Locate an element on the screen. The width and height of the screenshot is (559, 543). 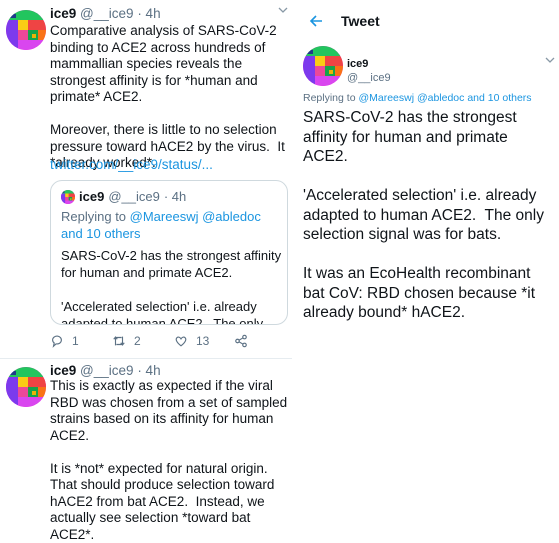
reply-icon is located at coordinates (57, 341).